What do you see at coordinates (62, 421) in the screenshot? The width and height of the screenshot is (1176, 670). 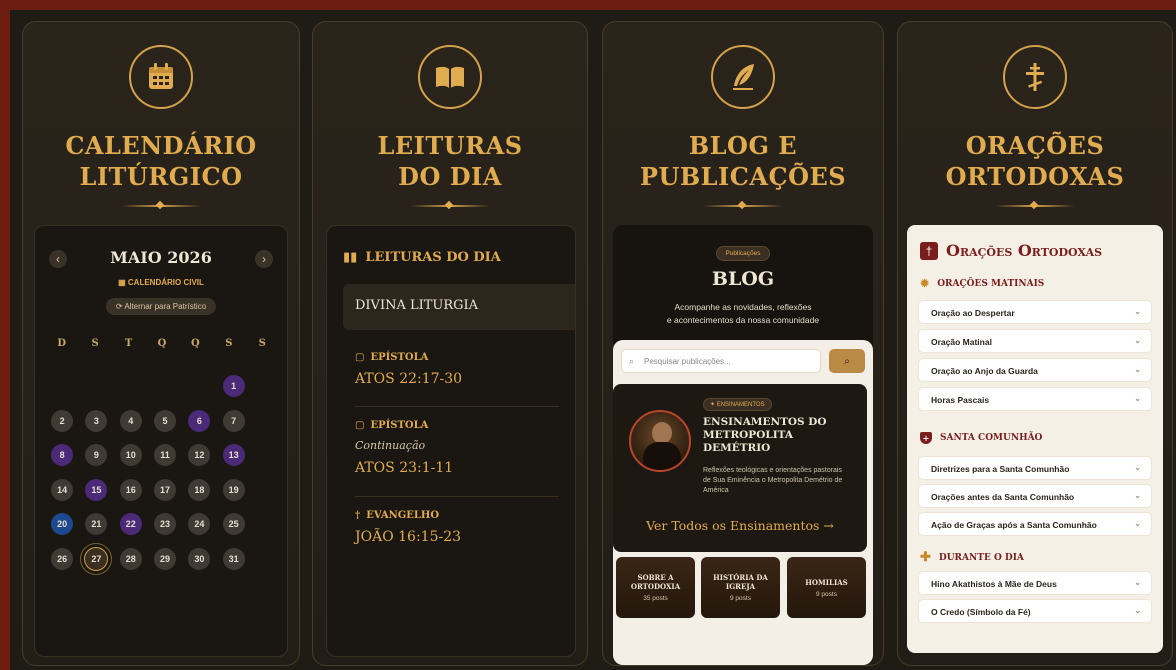 I see `day-cell: 2` at bounding box center [62, 421].